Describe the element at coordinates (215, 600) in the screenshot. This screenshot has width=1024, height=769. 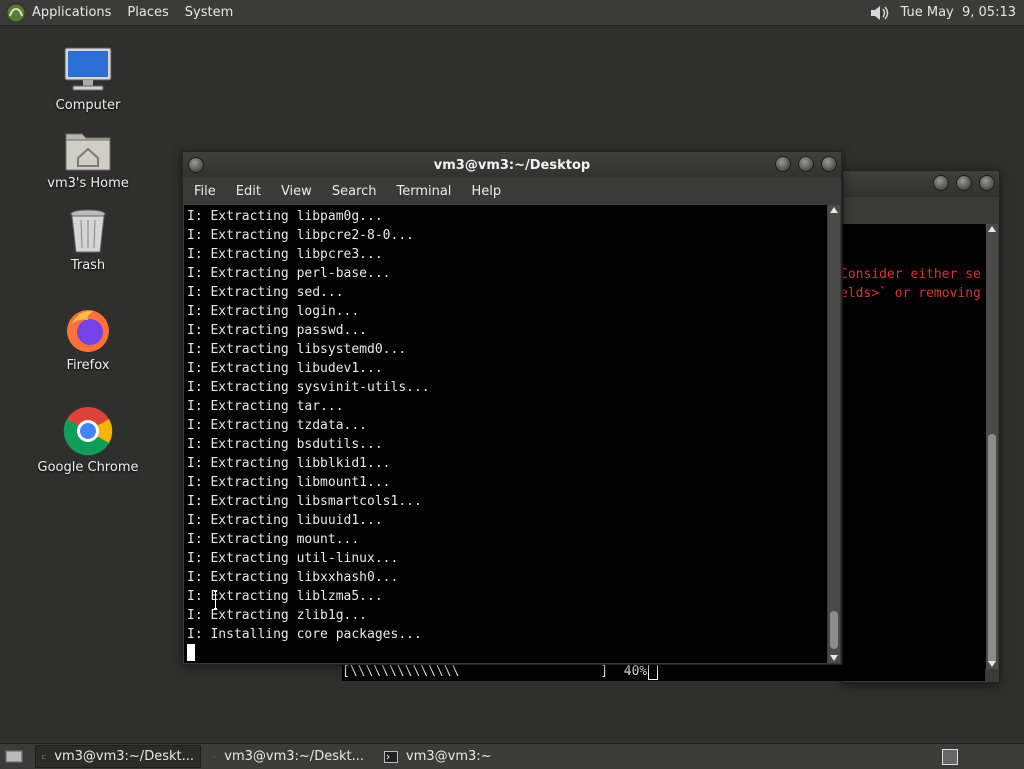
I see `text-cursor-icon` at that location.